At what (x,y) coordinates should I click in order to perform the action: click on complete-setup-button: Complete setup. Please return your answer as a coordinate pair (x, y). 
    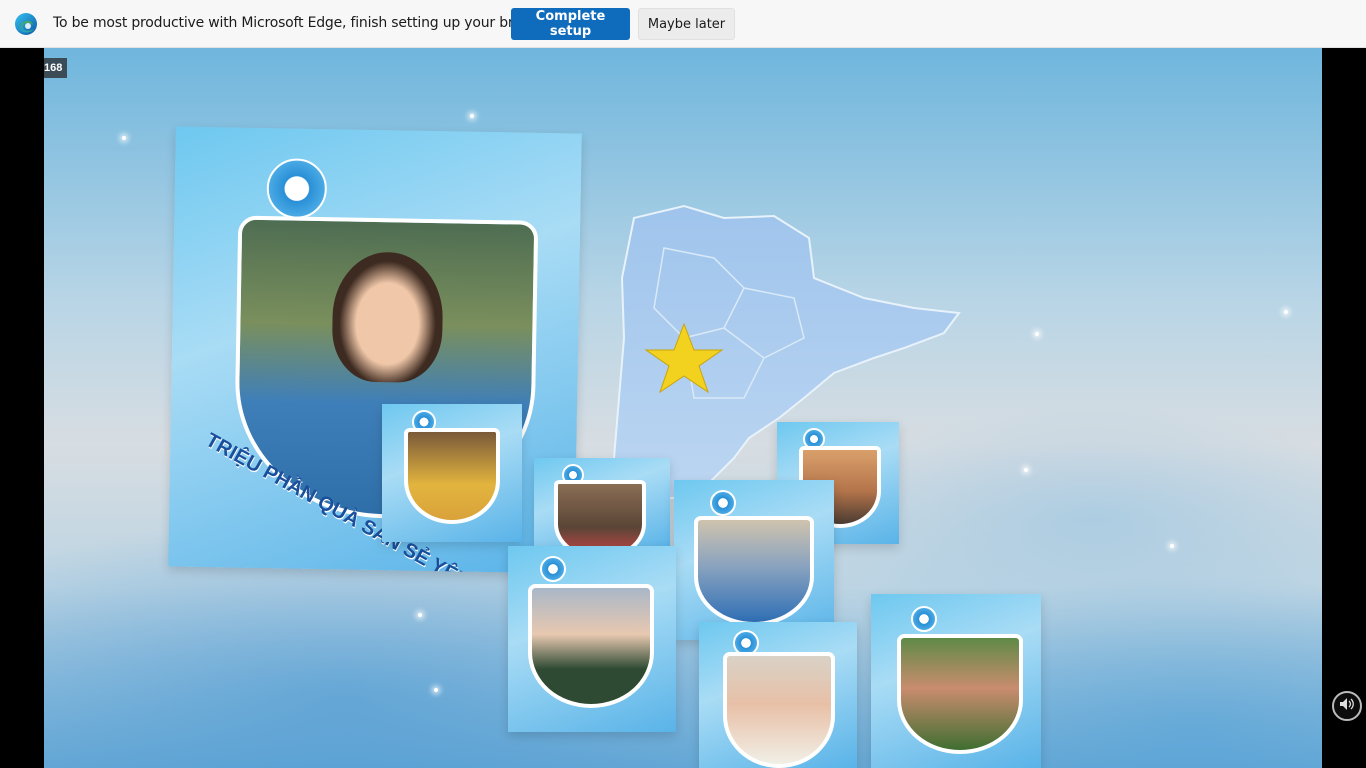
    Looking at the image, I should click on (570, 24).